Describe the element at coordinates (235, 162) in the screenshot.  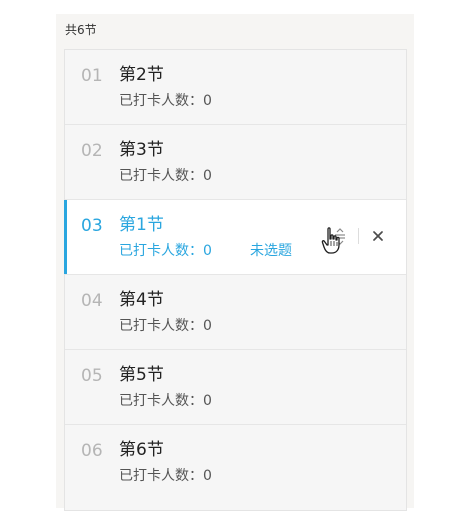
I see `section-item: 02 第3节 已打卡人数：0` at that location.